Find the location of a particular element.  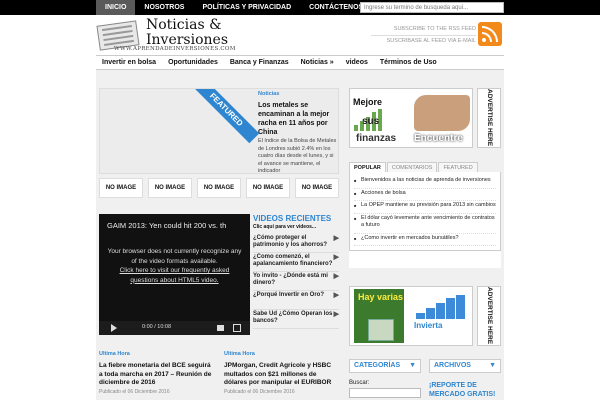

nav-terminos: Términos de Uso is located at coordinates (408, 62).